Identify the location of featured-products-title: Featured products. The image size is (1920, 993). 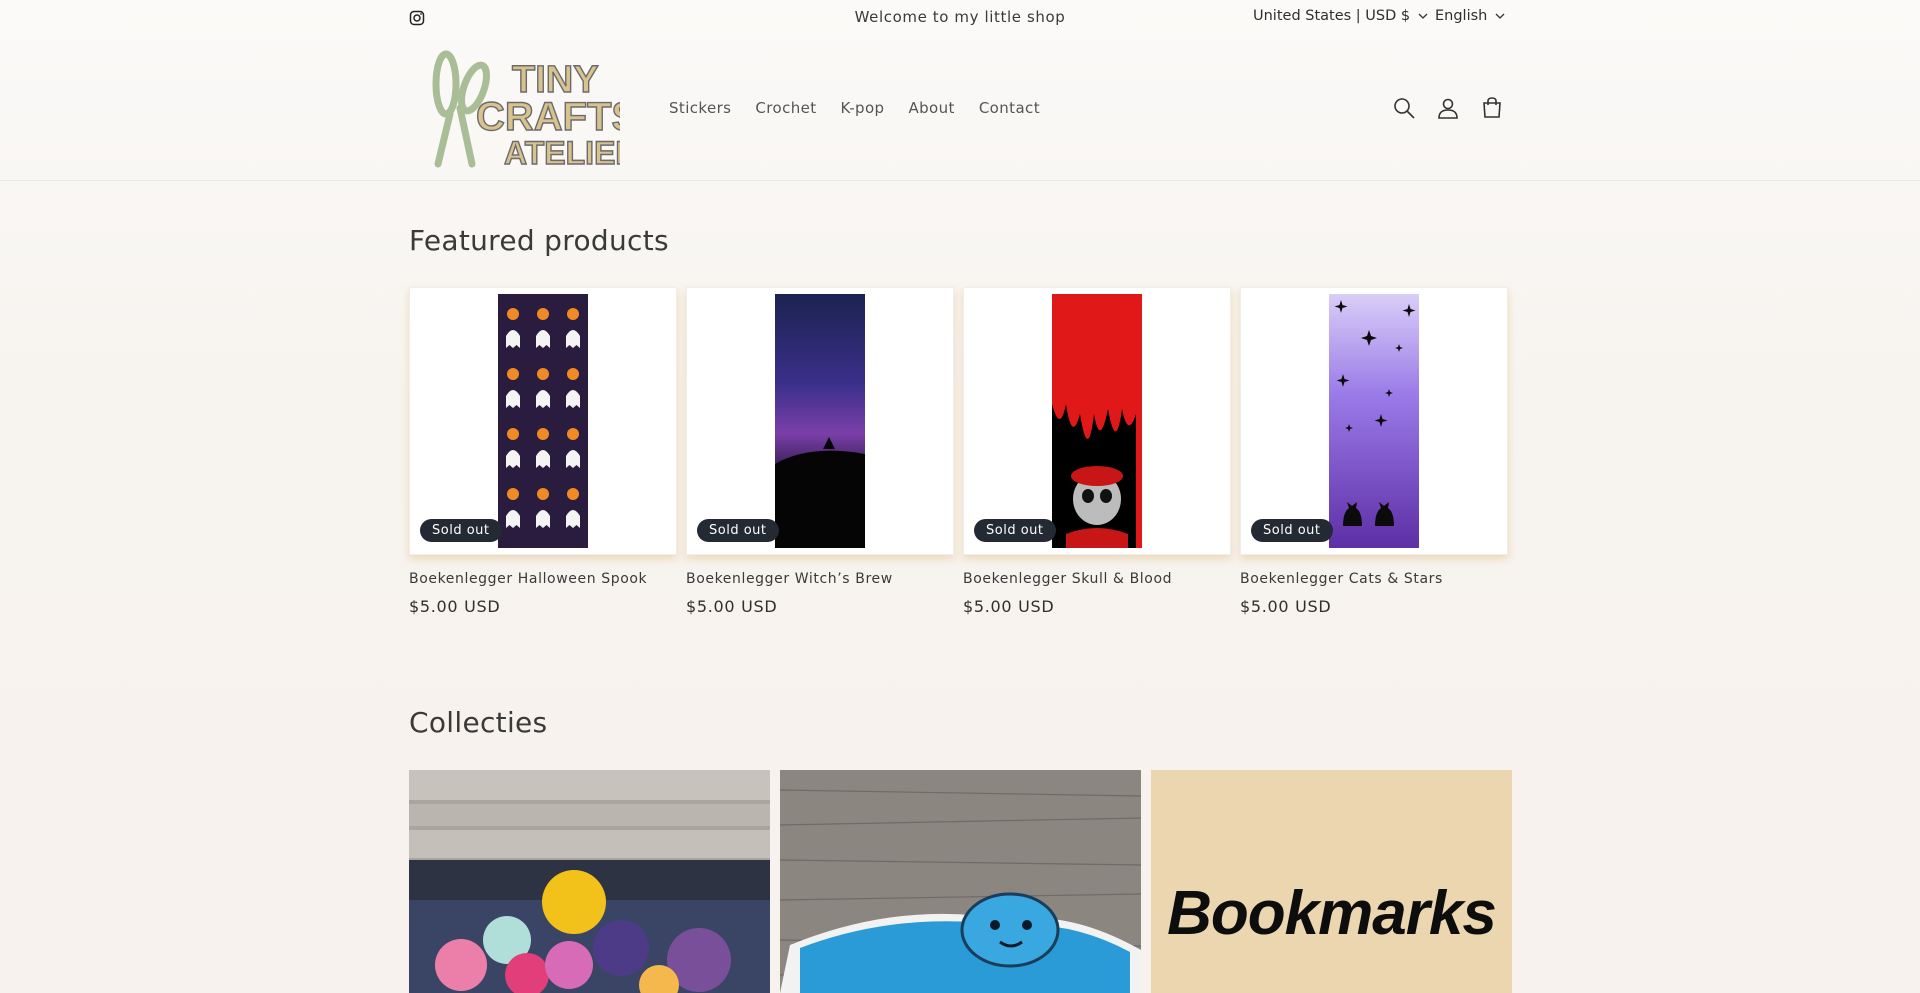
(539, 240).